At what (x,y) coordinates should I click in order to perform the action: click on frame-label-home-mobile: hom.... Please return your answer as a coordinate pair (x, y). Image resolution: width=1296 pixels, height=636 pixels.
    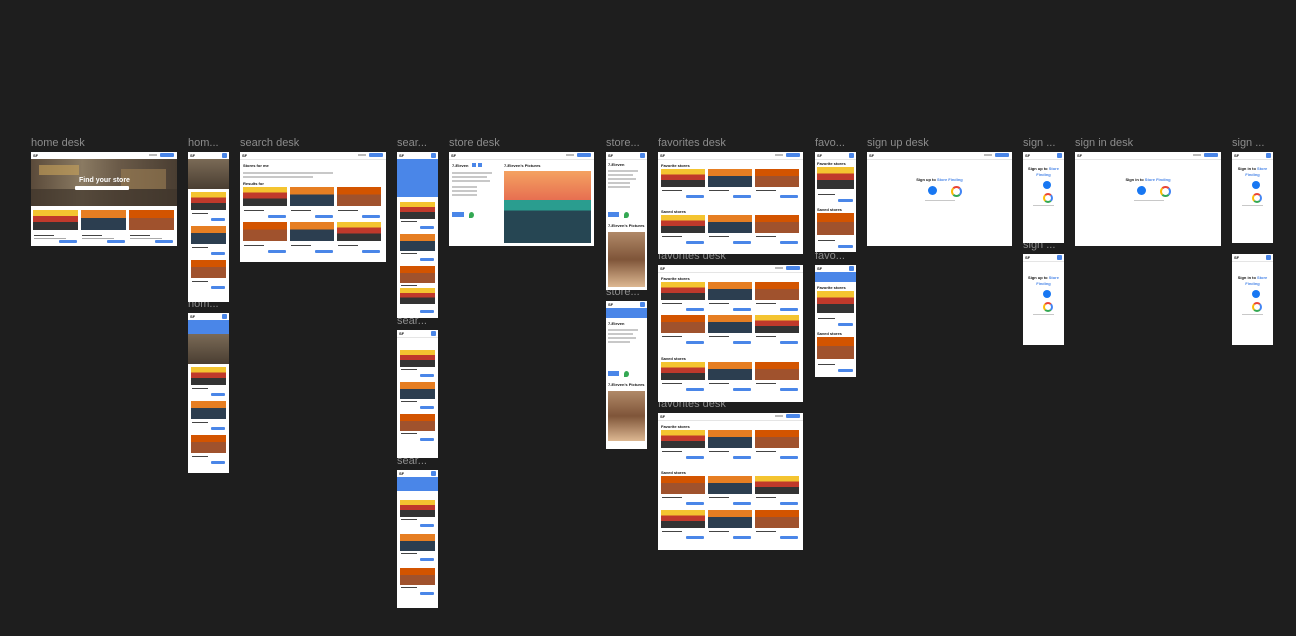
    Looking at the image, I should click on (203, 143).